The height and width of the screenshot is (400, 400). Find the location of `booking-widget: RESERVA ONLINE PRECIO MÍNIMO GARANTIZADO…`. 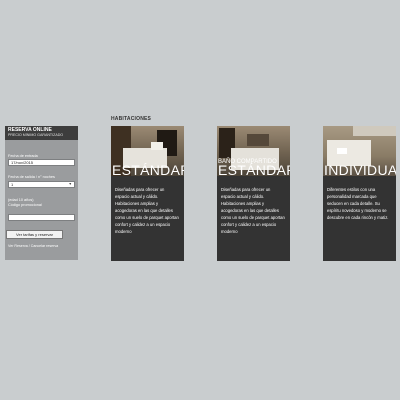

booking-widget: RESERVA ONLINE PRECIO MÍNIMO GARANTIZADO… is located at coordinates (41, 193).